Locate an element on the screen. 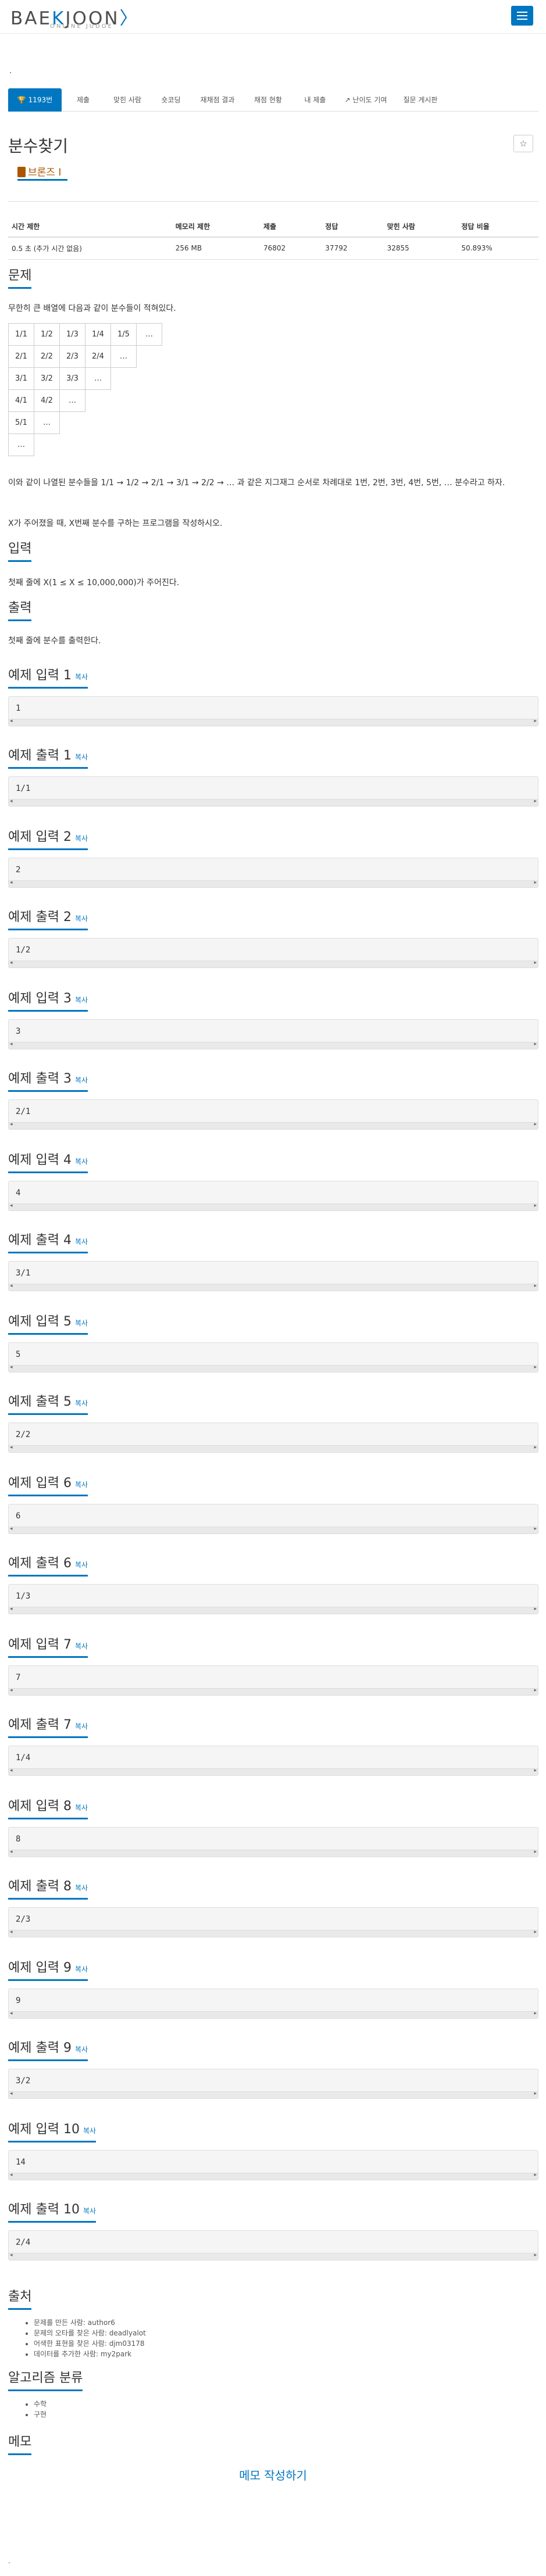 Image resolution: width=546 pixels, height=2576 pixels. favorite-star-button: ☆ is located at coordinates (523, 143).